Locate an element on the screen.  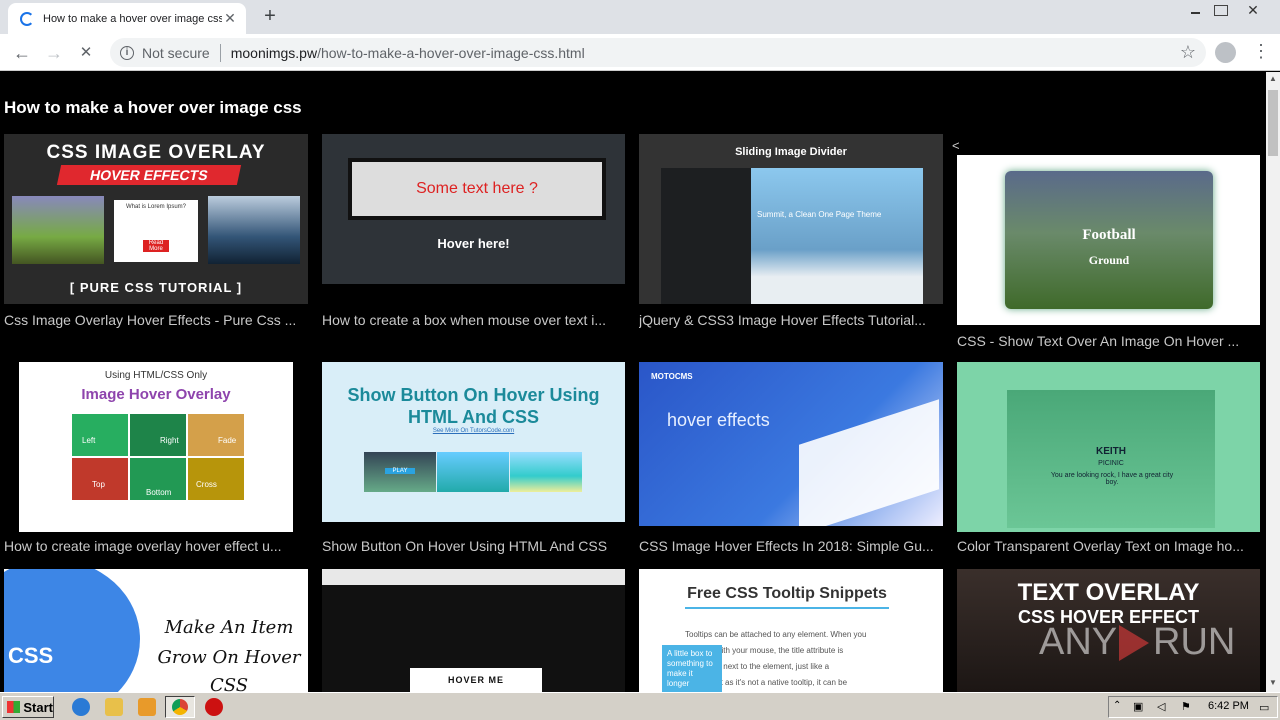
back-button: ← is located at coordinates (22, 53).